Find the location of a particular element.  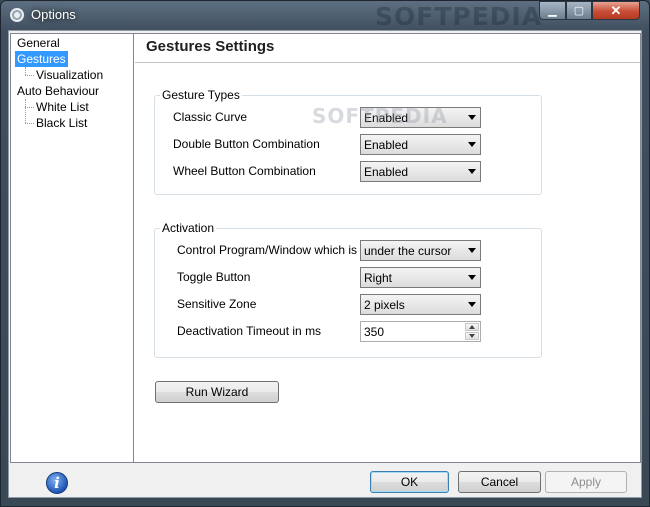

sensitive-zone-select: 2 pixels is located at coordinates (420, 304).